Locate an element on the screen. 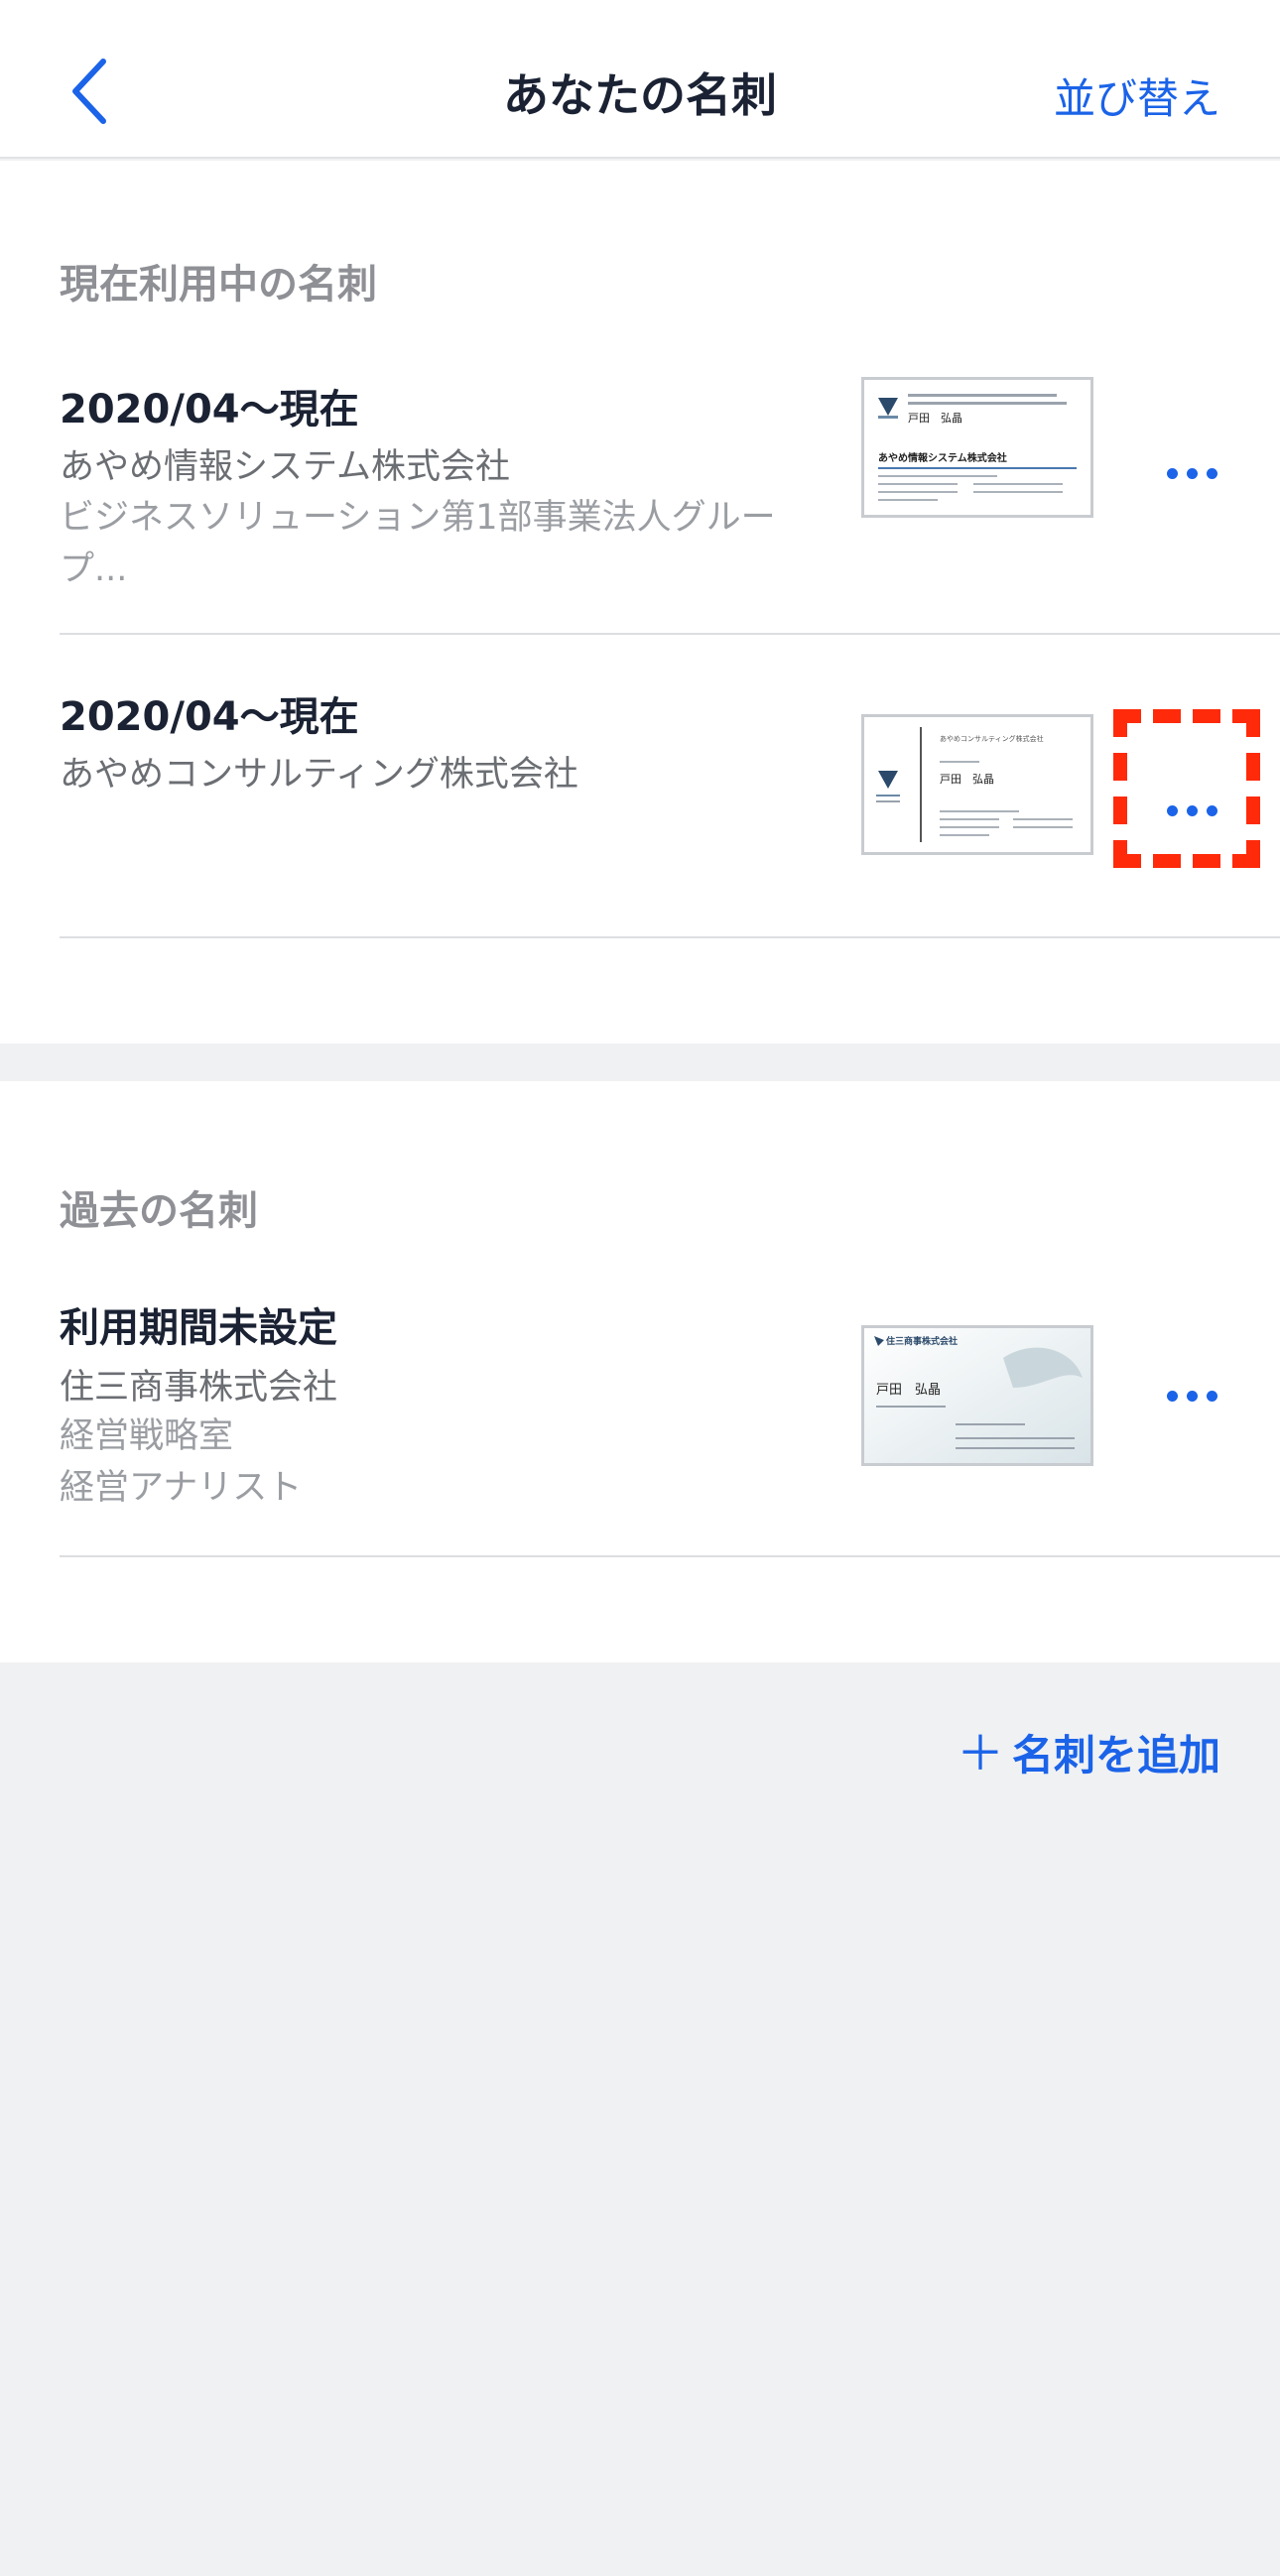 This screenshot has width=1280, height=2576. business-card-image: あやめコンサルティング株式会社 戸田 弘晶 is located at coordinates (977, 784).